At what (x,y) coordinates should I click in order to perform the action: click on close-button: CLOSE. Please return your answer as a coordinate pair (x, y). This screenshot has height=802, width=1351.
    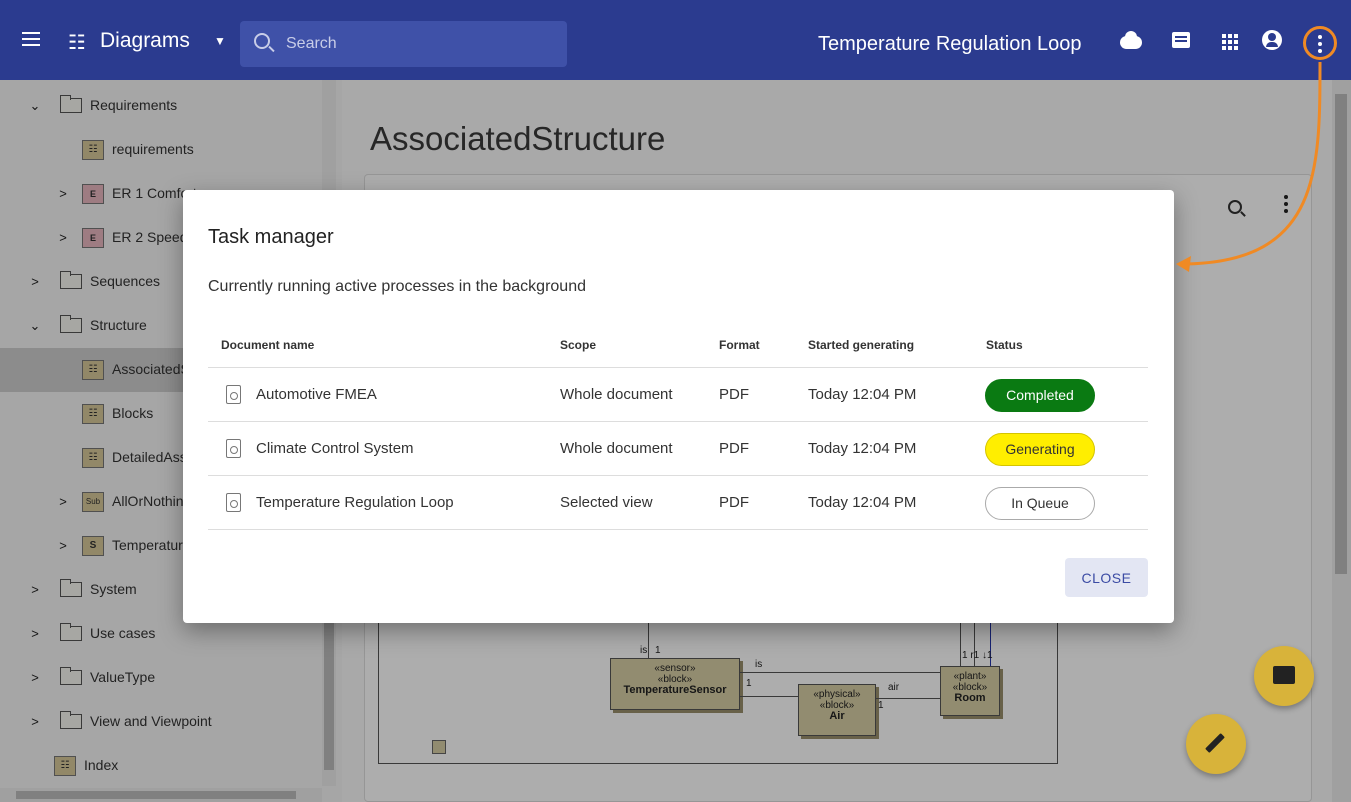
    Looking at the image, I should click on (1106, 577).